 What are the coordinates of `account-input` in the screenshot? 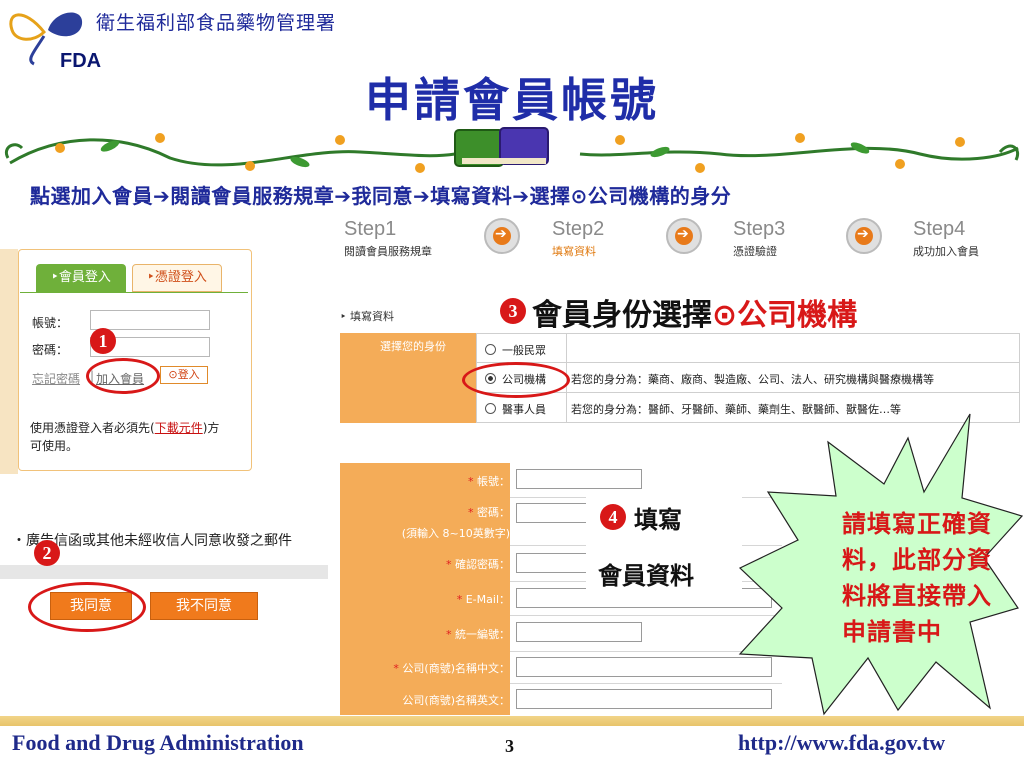 It's located at (150, 320).